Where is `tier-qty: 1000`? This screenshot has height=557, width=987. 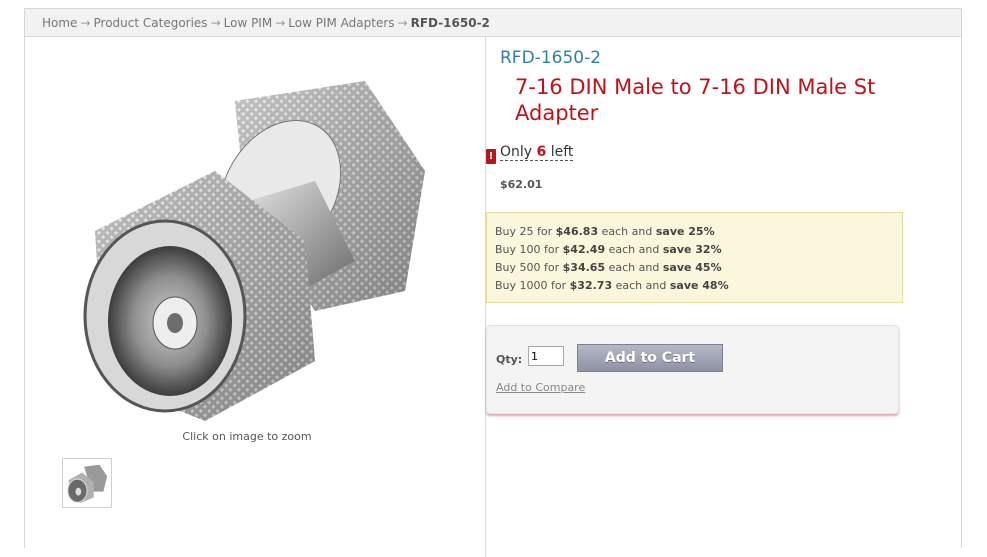 tier-qty: 1000 is located at coordinates (533, 285).